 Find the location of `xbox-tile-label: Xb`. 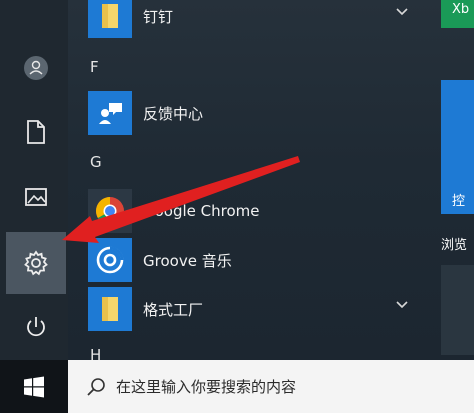

xbox-tile-label: Xb is located at coordinates (461, 9).